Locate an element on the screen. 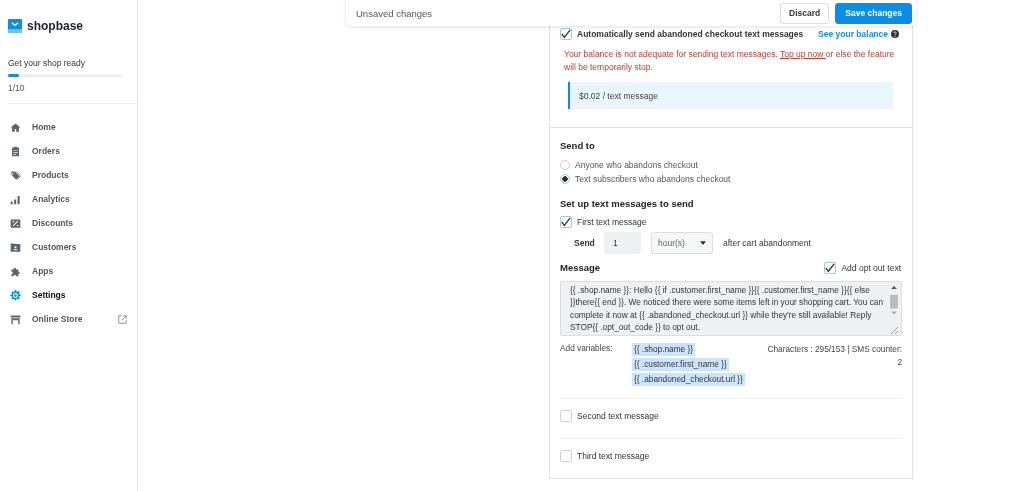  checkbox-label: First text message is located at coordinates (612, 222).